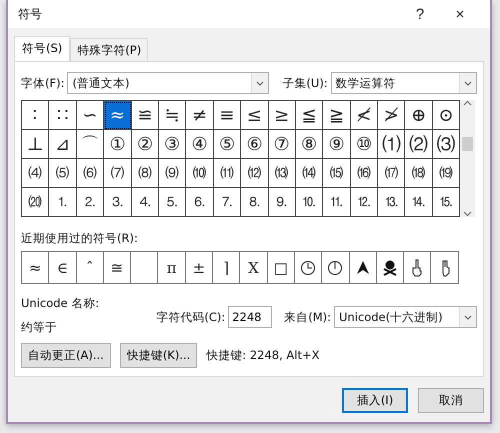 This screenshot has width=500, height=433. I want to click on symbol-cell: ⑨, so click(337, 144).